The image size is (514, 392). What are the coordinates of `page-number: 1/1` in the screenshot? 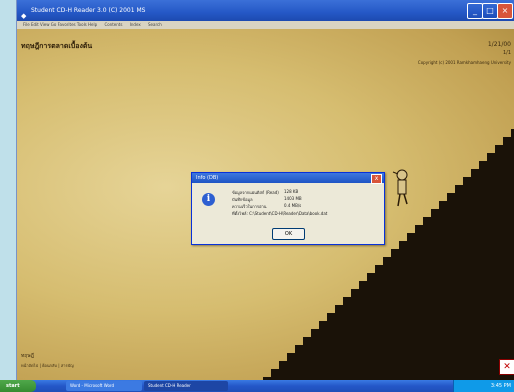 It's located at (506, 53).